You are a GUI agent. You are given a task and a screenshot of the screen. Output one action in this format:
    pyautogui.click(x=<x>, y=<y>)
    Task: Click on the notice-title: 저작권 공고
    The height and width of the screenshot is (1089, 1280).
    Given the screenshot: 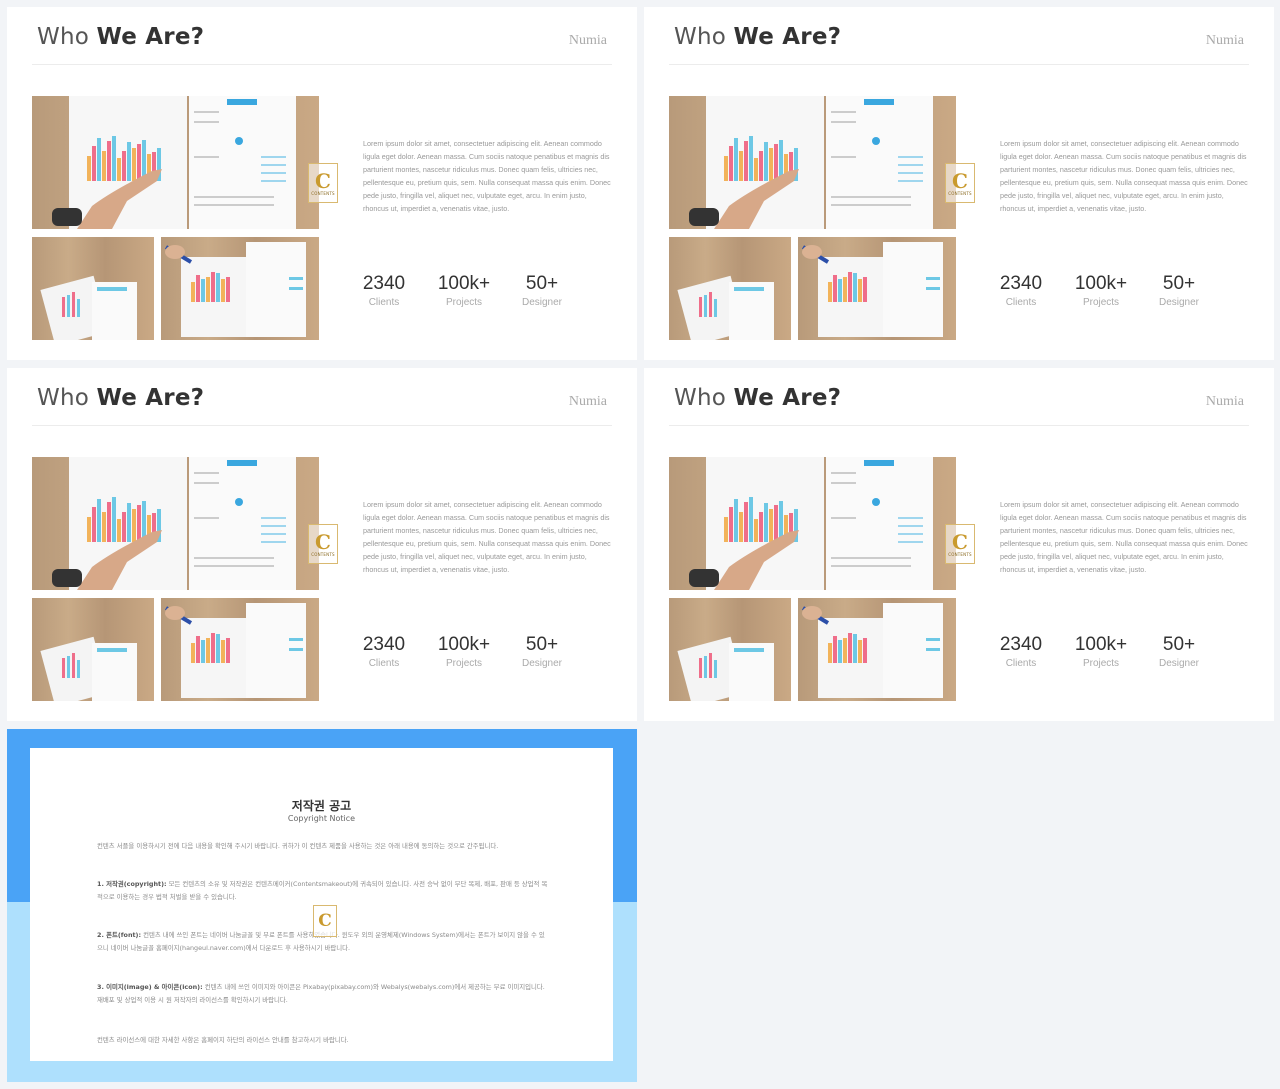 What is the action you would take?
    pyautogui.click(x=321, y=806)
    